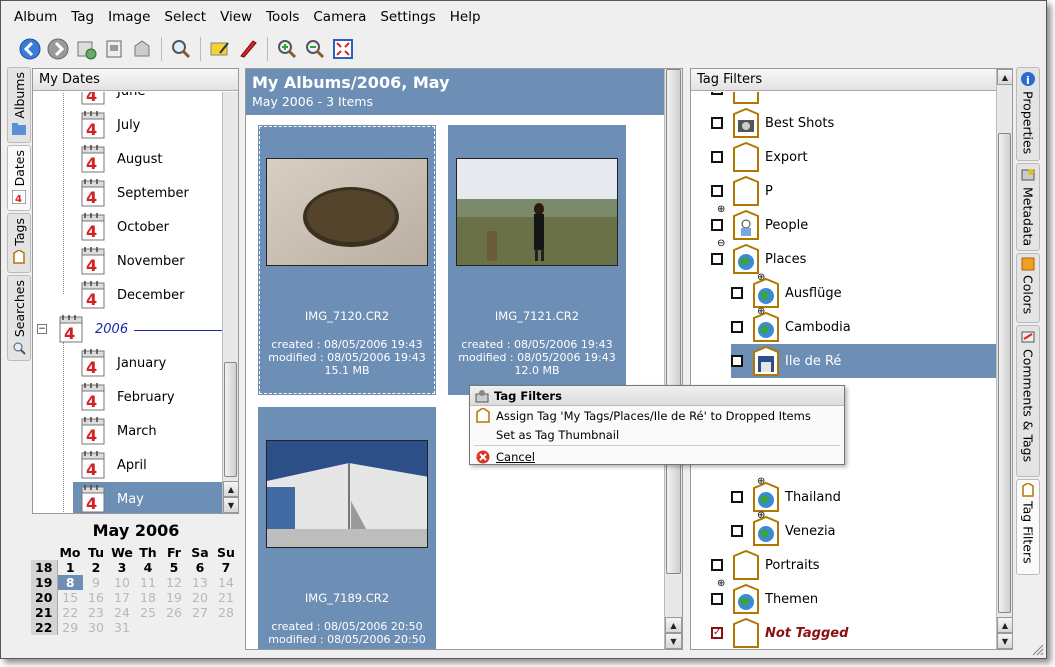 The height and width of the screenshot is (667, 1055). Describe the element at coordinates (673, 321) in the screenshot. I see `album-scrollbar-thumb` at that location.